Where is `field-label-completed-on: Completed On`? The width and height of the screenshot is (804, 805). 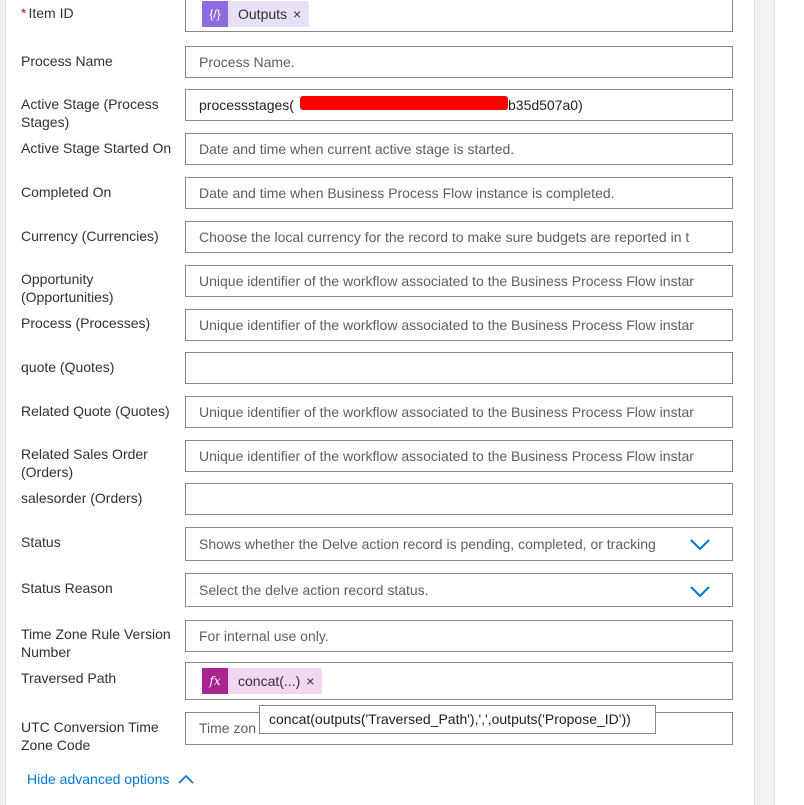 field-label-completed-on: Completed On is located at coordinates (66, 192).